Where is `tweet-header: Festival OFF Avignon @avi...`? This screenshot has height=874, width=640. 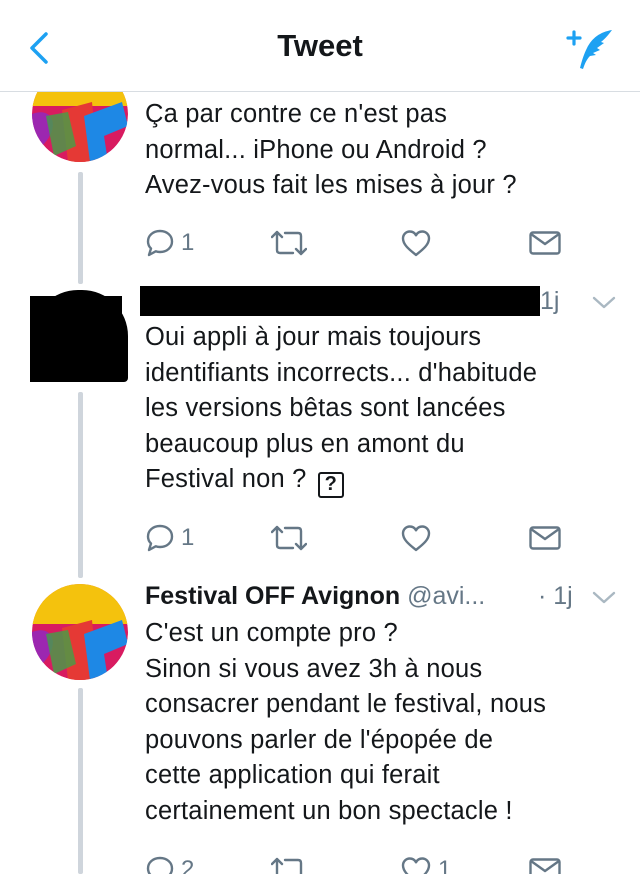 tweet-header: Festival OFF Avignon @avi... is located at coordinates (315, 596).